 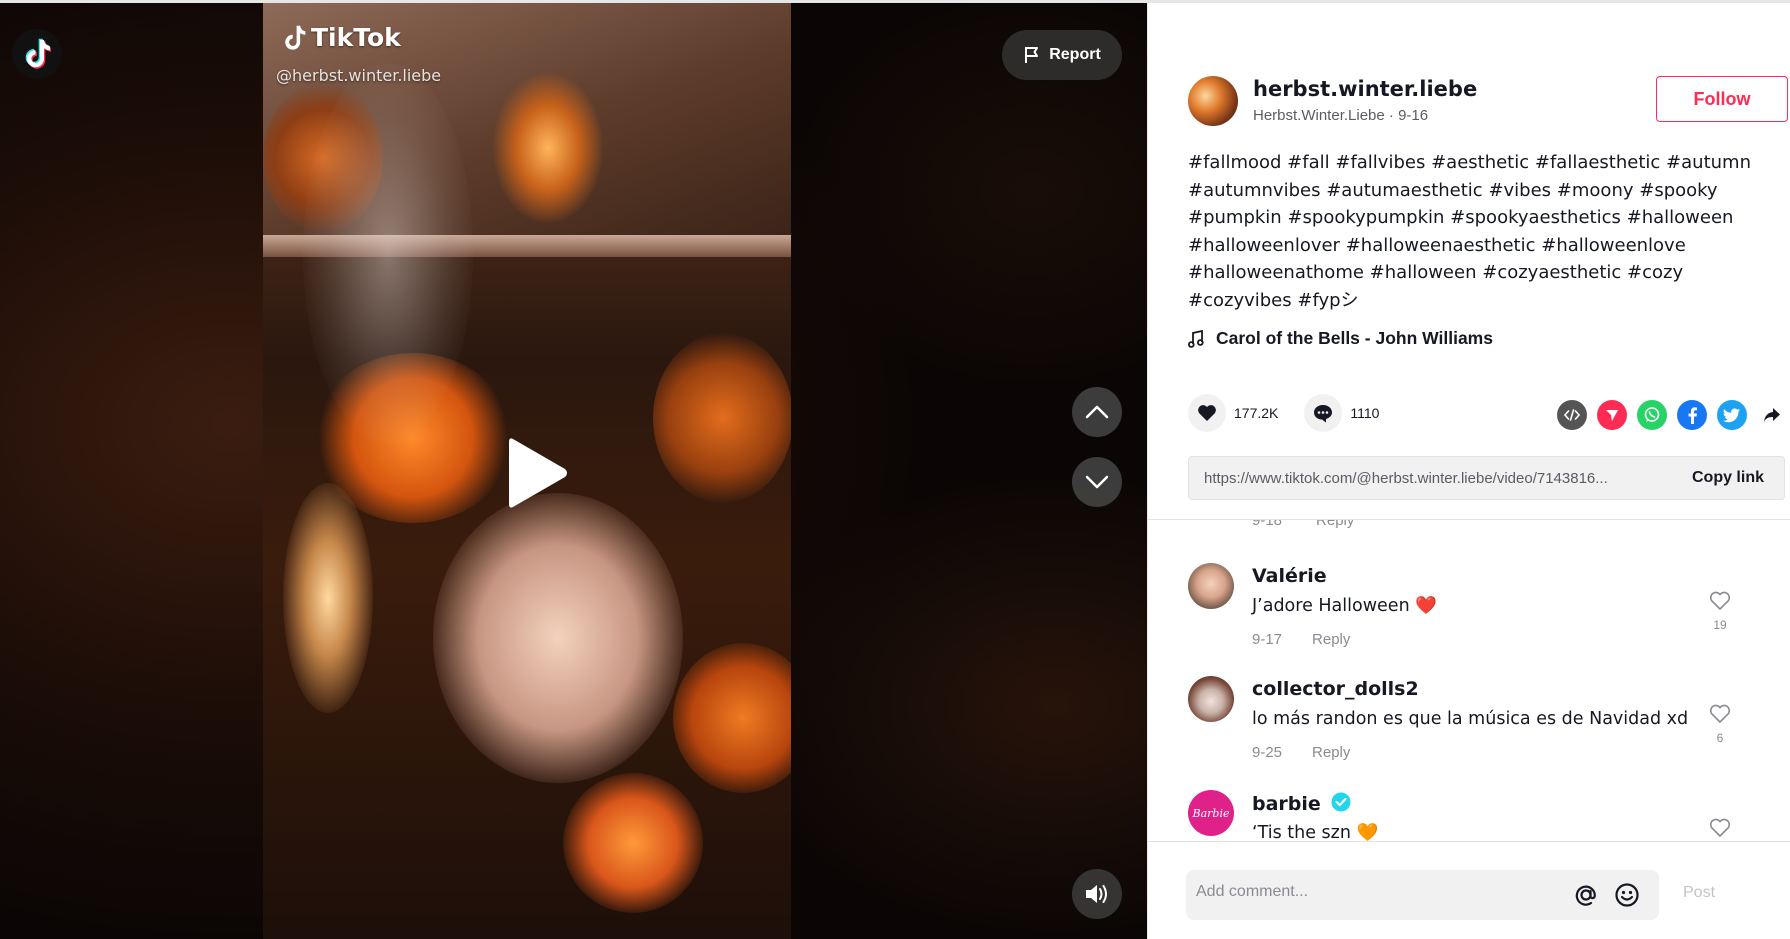 I want to click on comment-like-button, so click(x=1720, y=830).